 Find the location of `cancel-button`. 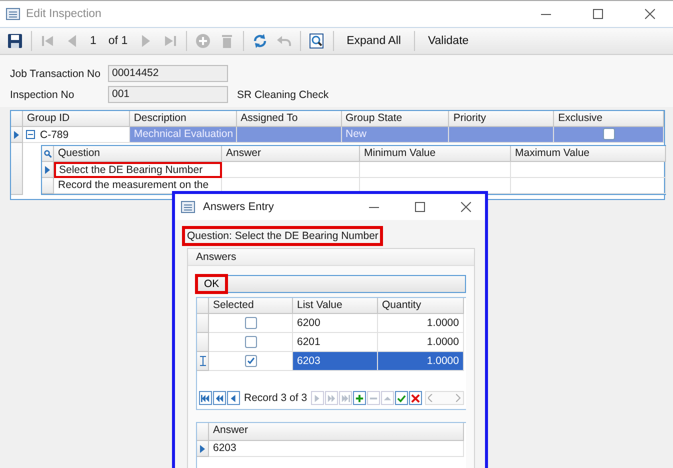

cancel-button is located at coordinates (415, 398).